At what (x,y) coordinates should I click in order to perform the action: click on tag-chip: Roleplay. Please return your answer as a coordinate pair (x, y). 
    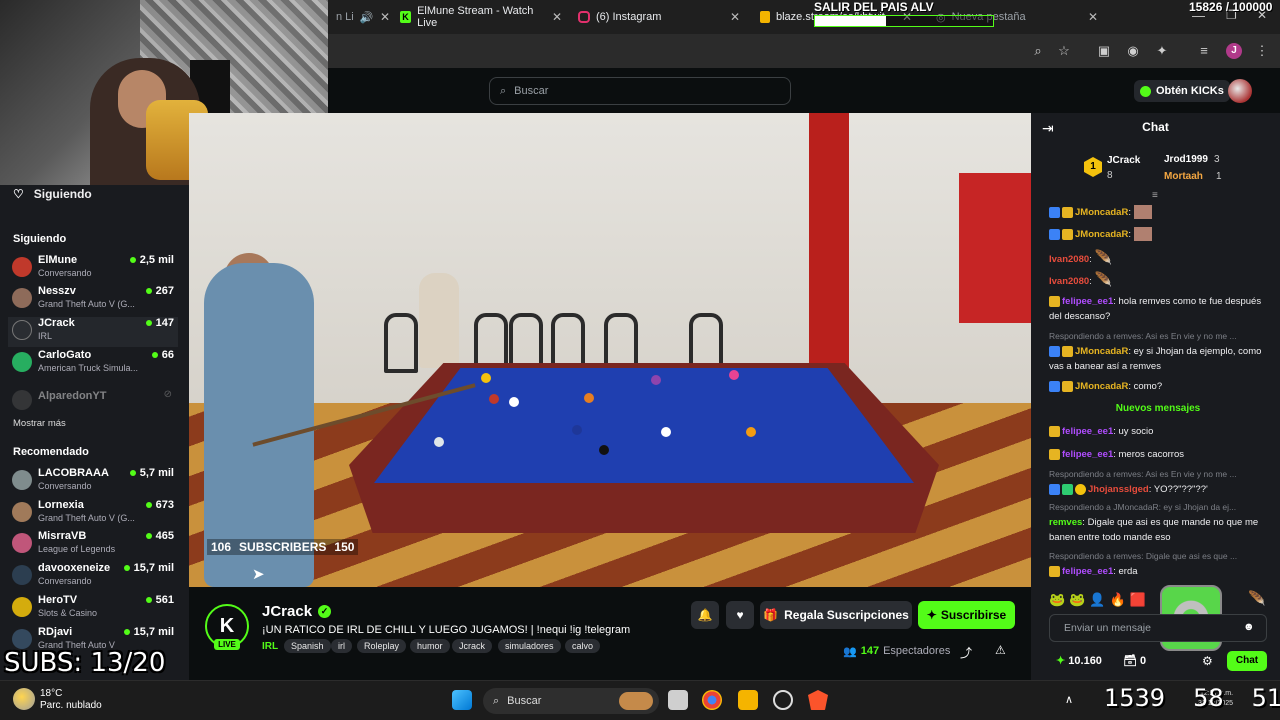
    Looking at the image, I should click on (382, 646).